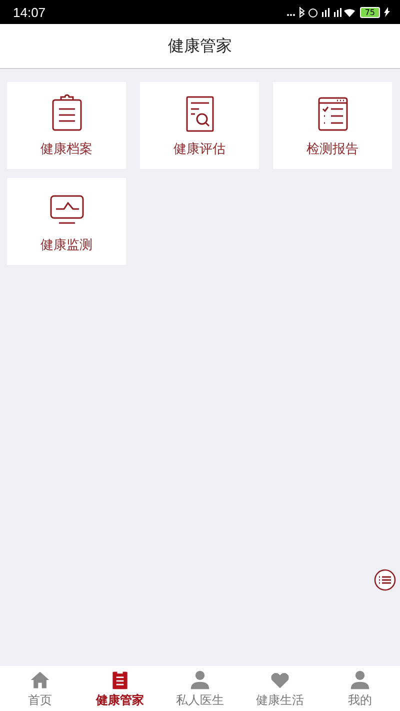 This screenshot has height=711, width=400. I want to click on battery-indicator: 75, so click(370, 12).